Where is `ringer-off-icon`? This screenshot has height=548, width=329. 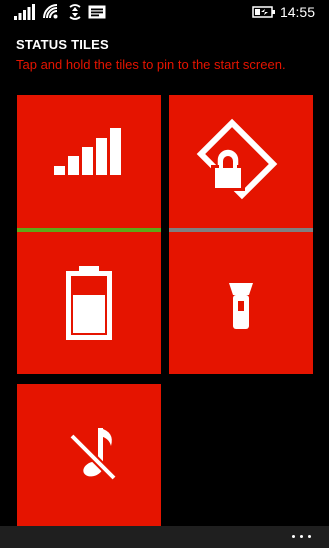 ringer-off-icon is located at coordinates (93, 454).